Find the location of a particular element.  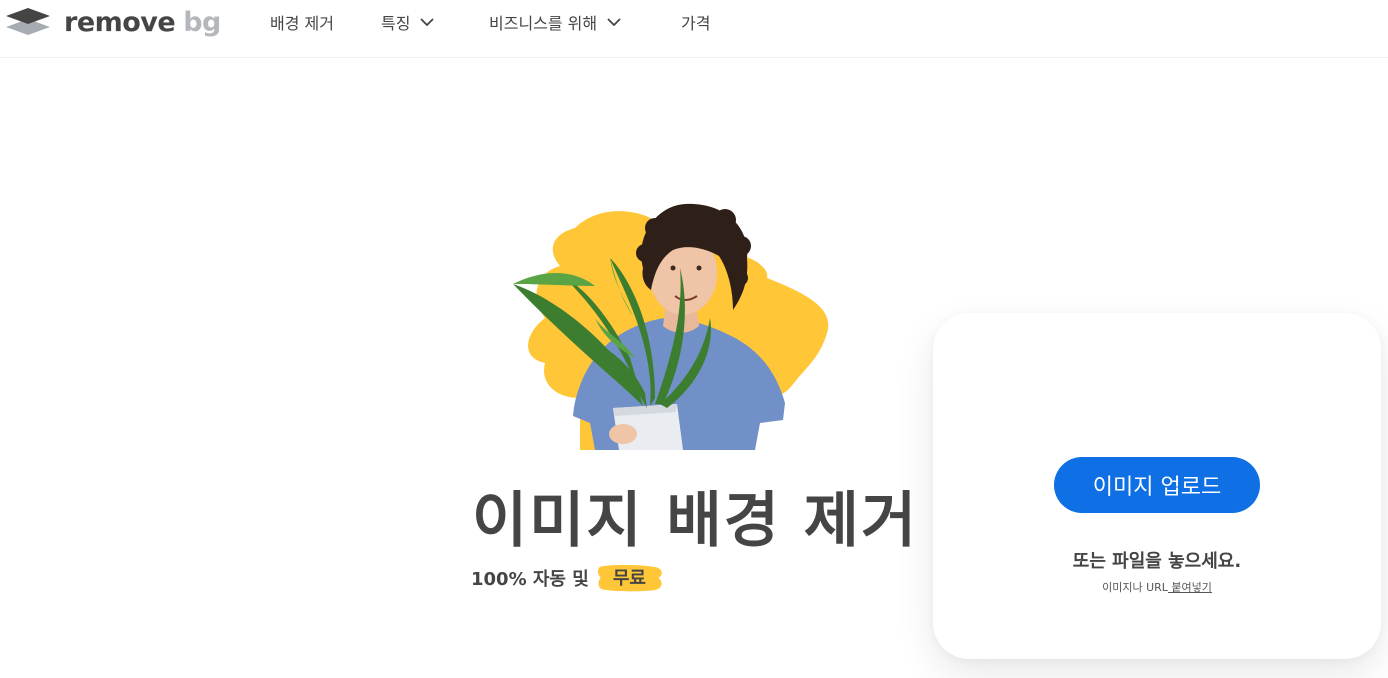

nav-item-label: 배경 제거 is located at coordinates (302, 23).